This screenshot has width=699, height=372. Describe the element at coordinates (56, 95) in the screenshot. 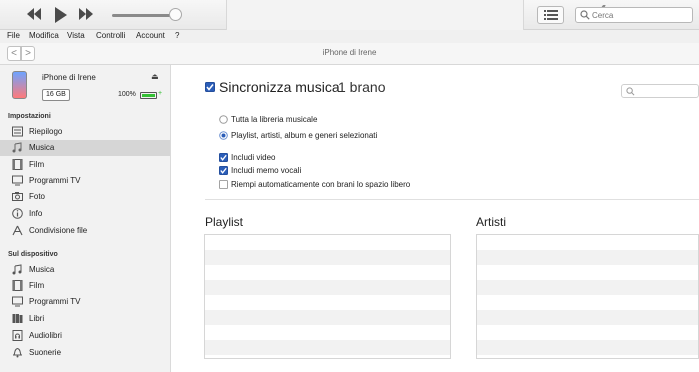

I see `capacity-badge: 16 GB` at that location.